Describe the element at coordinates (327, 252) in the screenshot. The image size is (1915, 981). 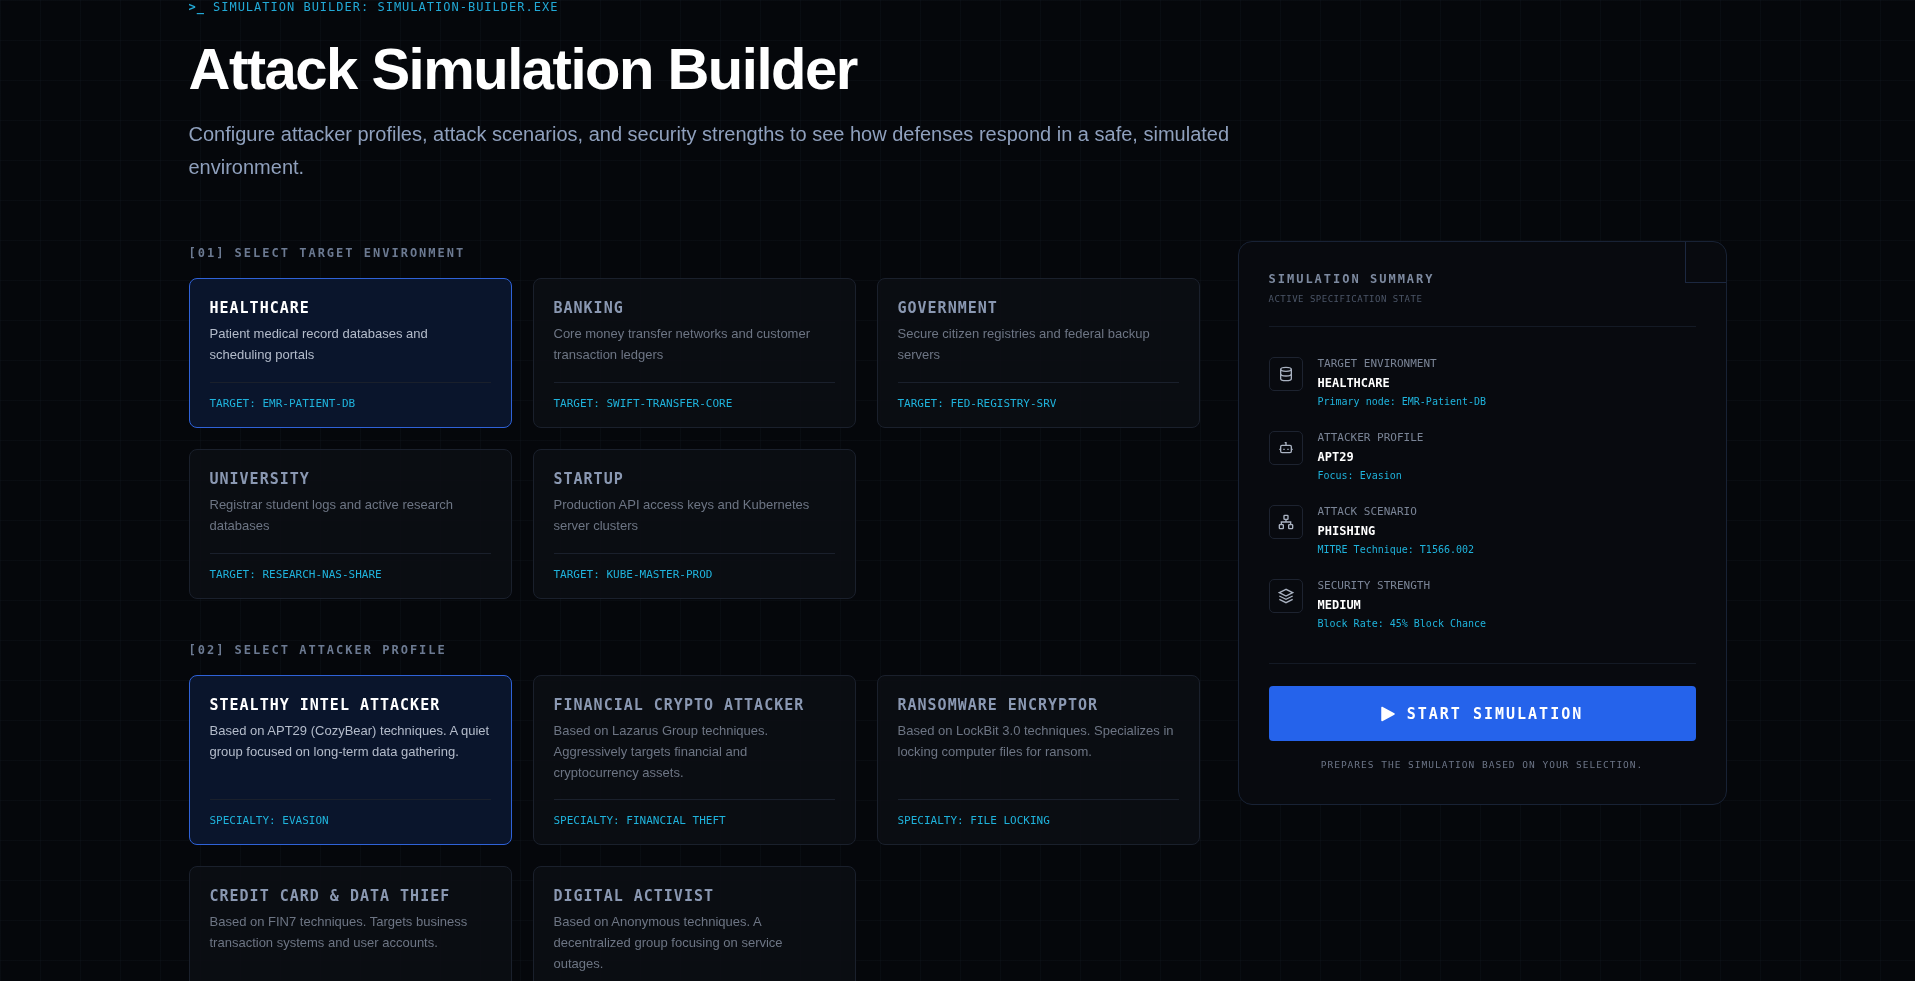
I see `section-label: [01] SELECT TARGET ENVIRONMENT` at that location.